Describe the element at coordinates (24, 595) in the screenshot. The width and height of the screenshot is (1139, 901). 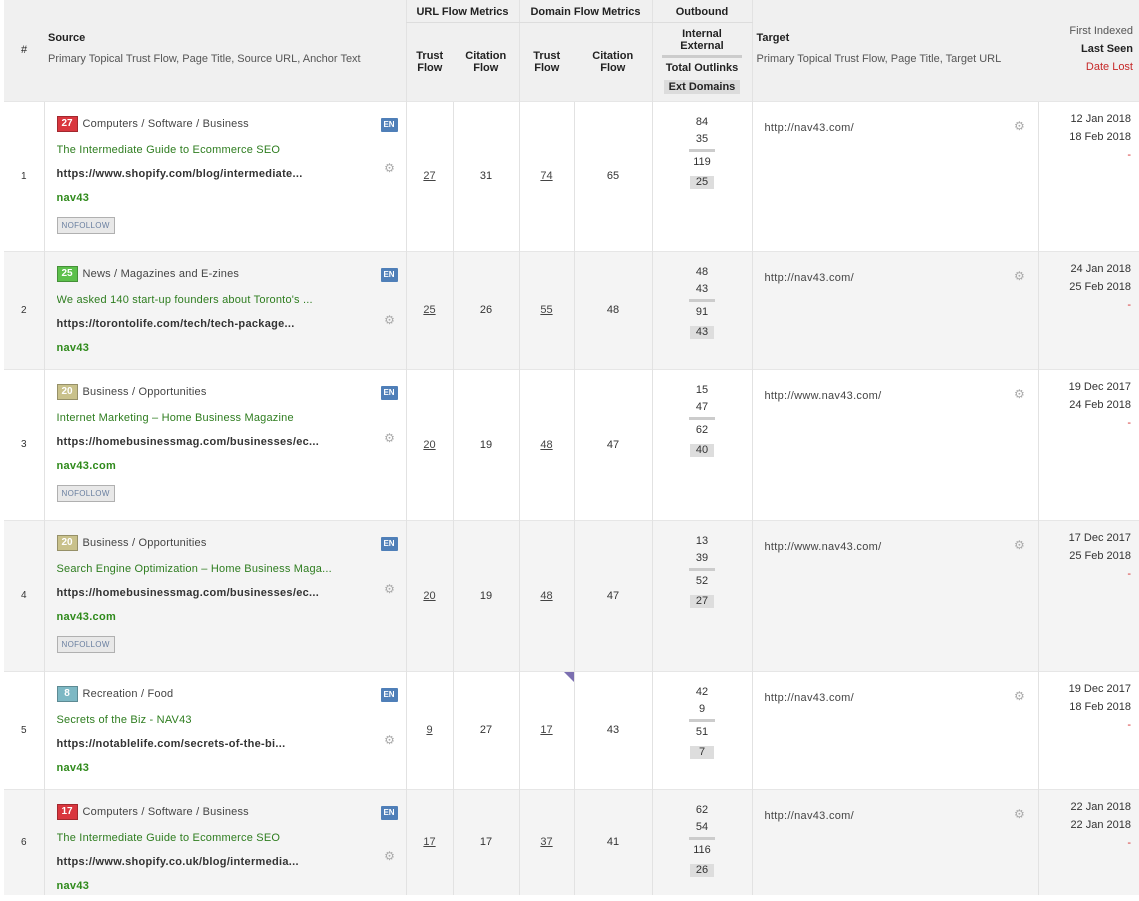
I see `row-index: 4` at that location.